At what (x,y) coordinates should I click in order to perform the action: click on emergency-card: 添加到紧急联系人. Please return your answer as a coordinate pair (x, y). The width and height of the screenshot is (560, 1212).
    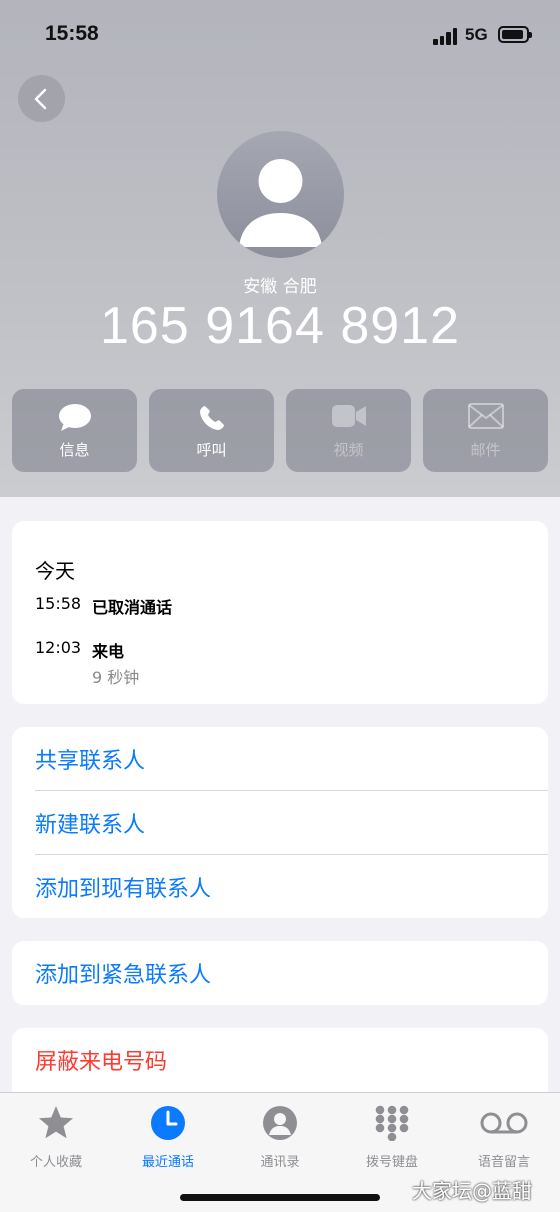
    Looking at the image, I should click on (280, 973).